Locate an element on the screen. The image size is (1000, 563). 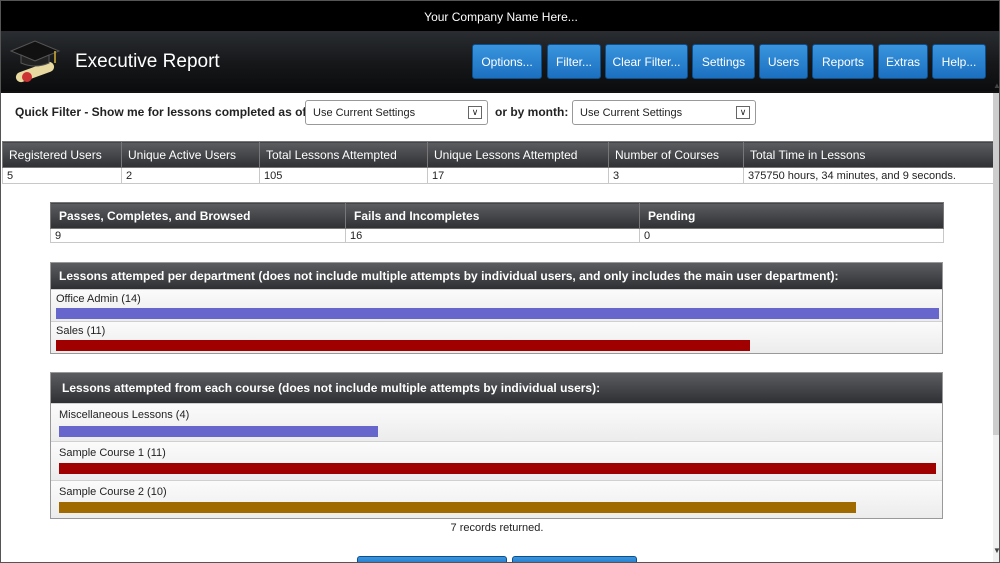
scroll-down-icon: ▼ is located at coordinates (996, 550).